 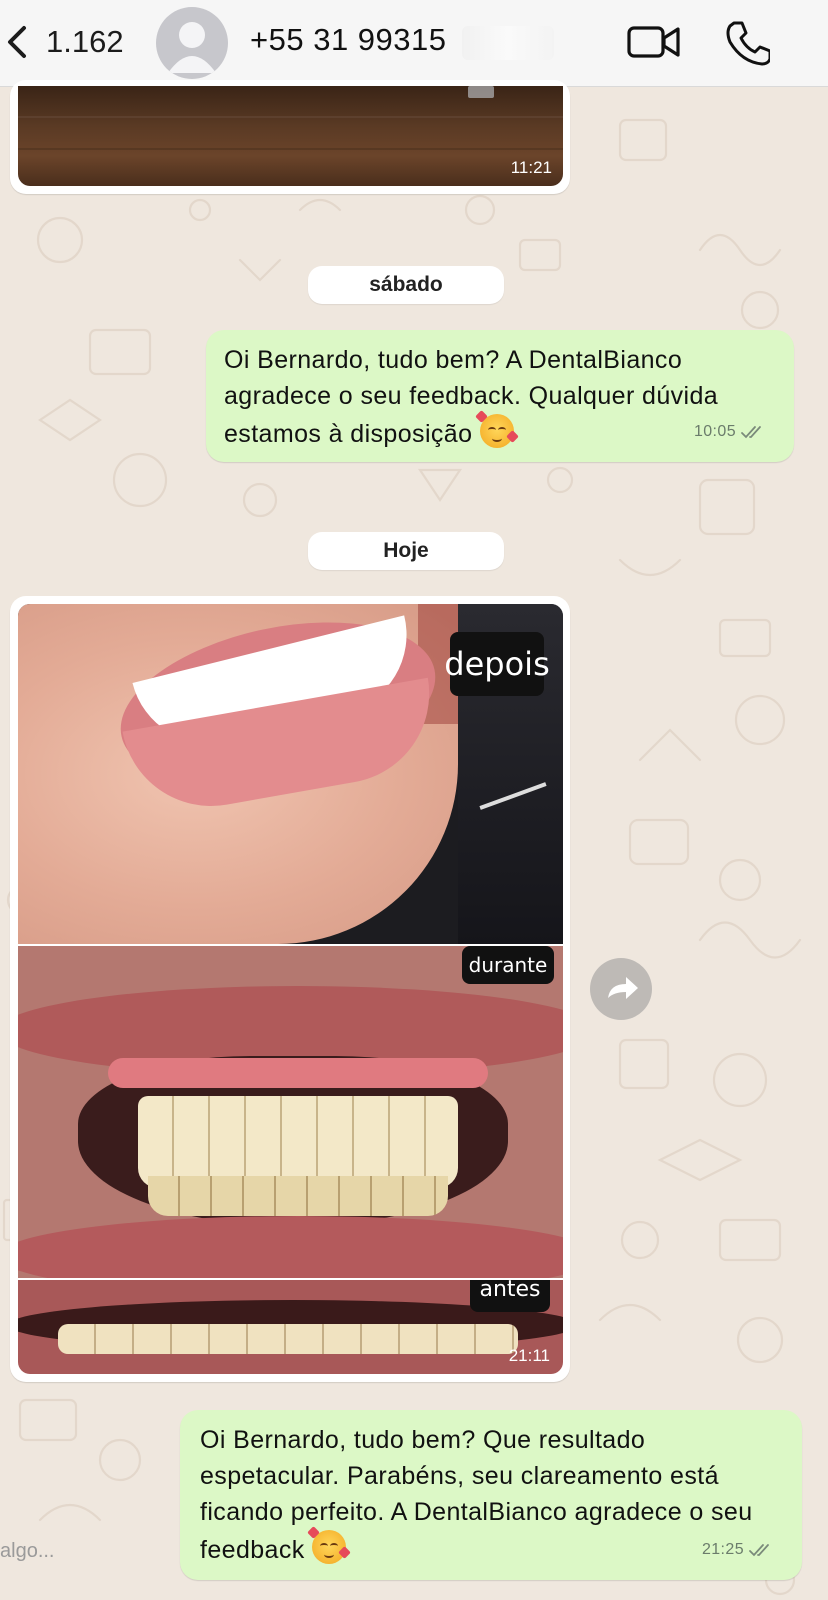 I want to click on video-camera-icon, so click(x=653, y=42).